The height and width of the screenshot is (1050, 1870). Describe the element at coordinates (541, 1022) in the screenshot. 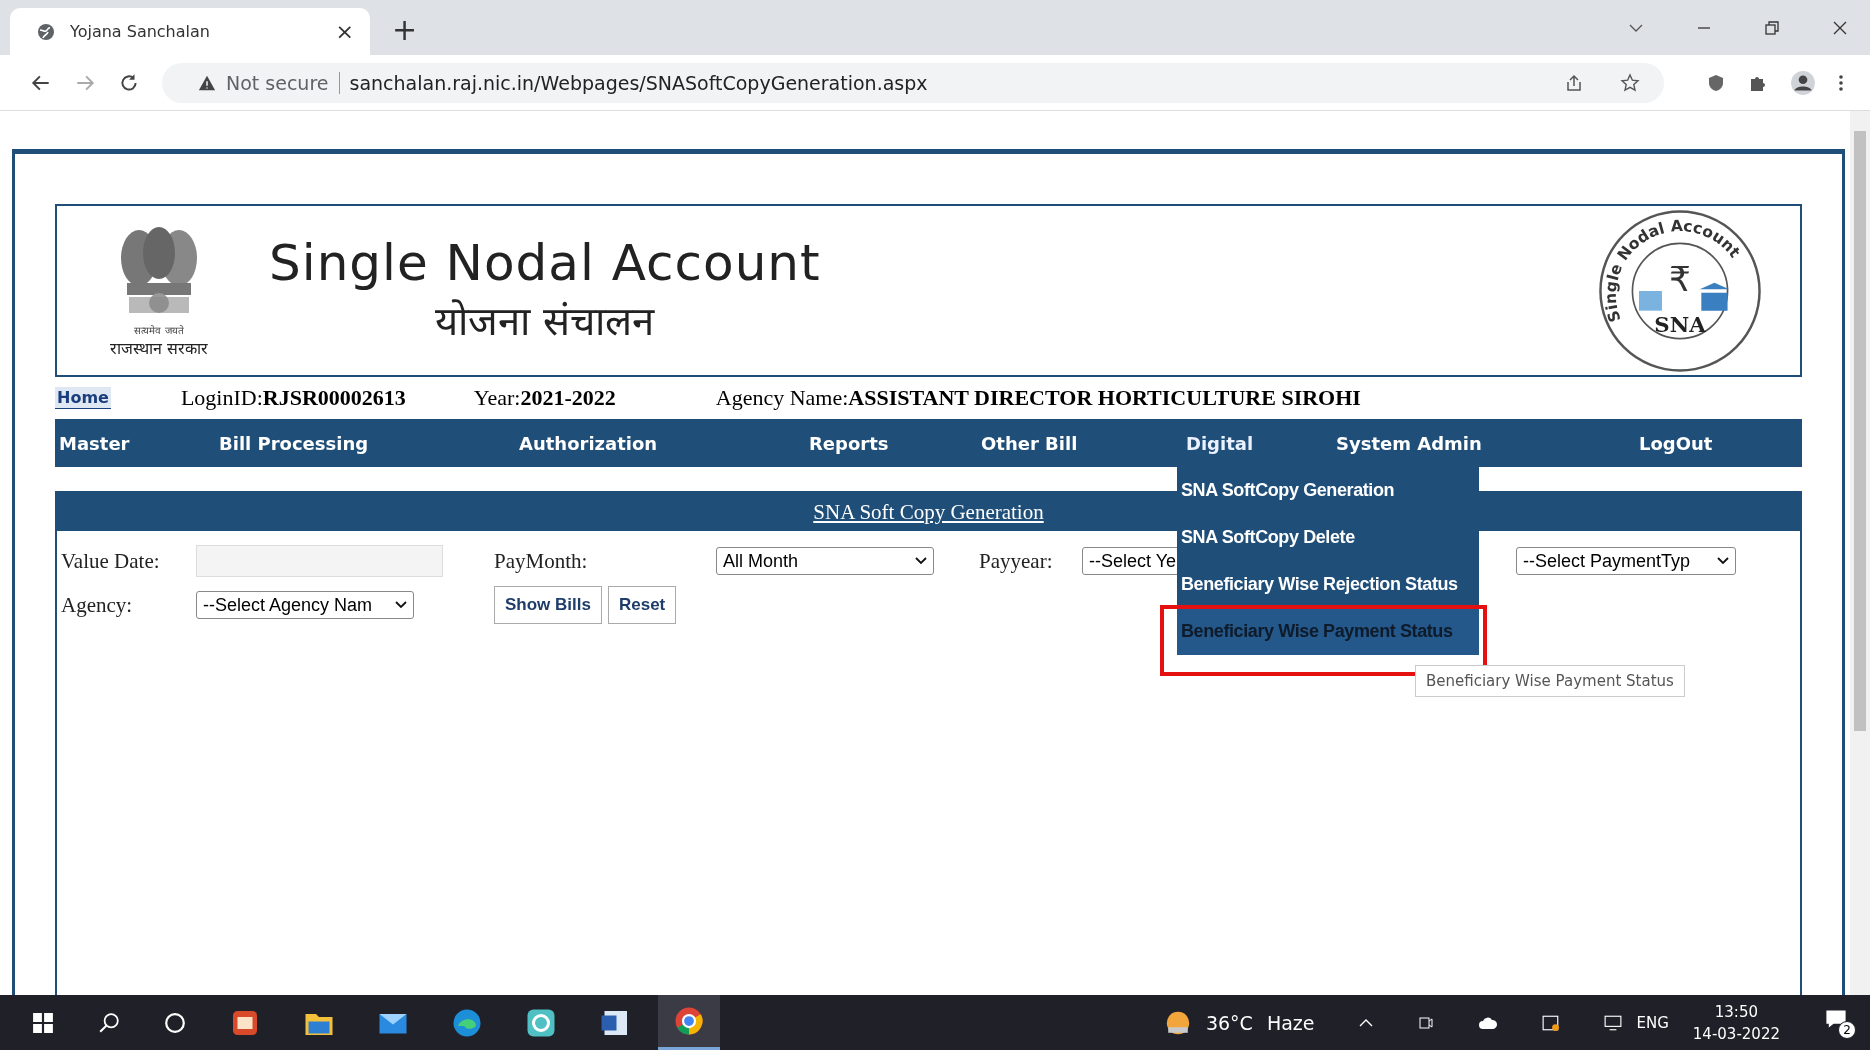

I see `app-icon` at that location.